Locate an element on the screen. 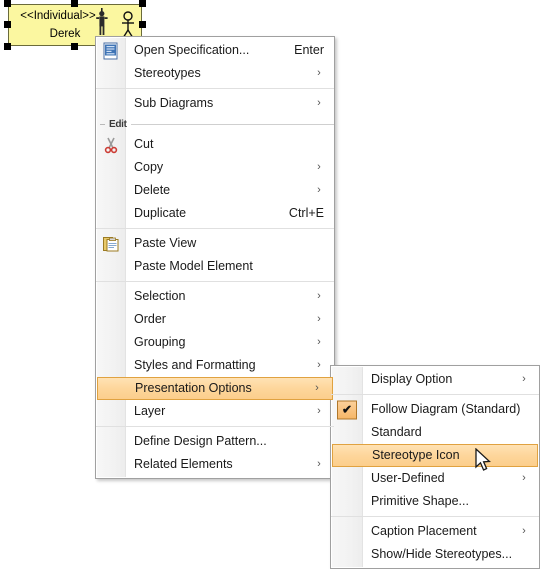 Image resolution: width=540 pixels, height=569 pixels. submenu-item-display-option: Display Option › is located at coordinates (435, 379).